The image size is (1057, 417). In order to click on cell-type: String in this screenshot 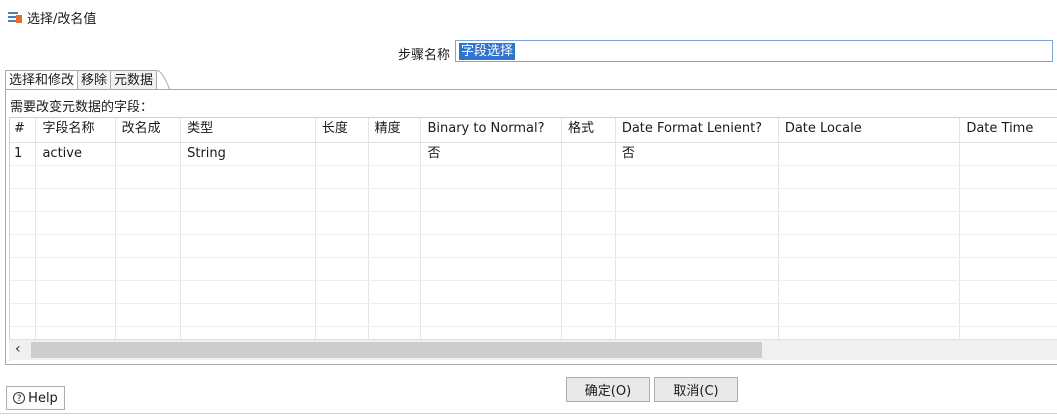, I will do `click(248, 154)`.